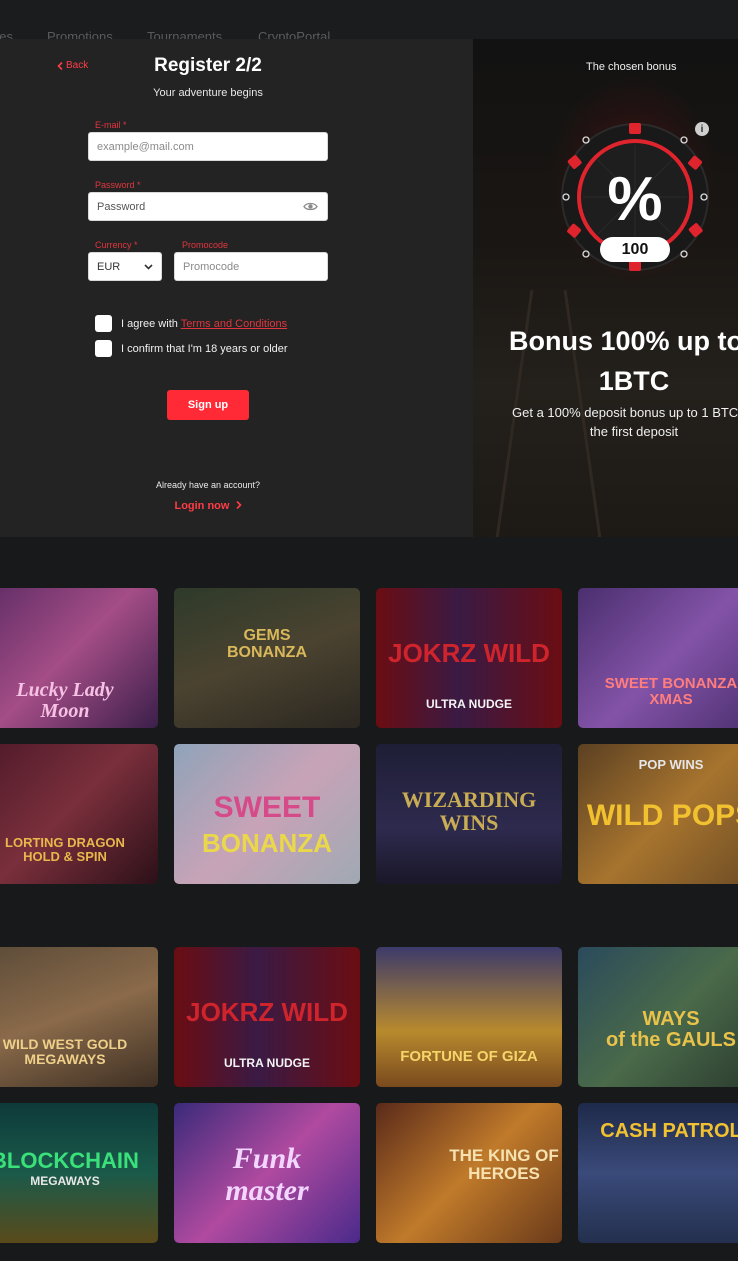  I want to click on top-navigation: nes Promotions Tournaments CryptoPortal, so click(369, 19).